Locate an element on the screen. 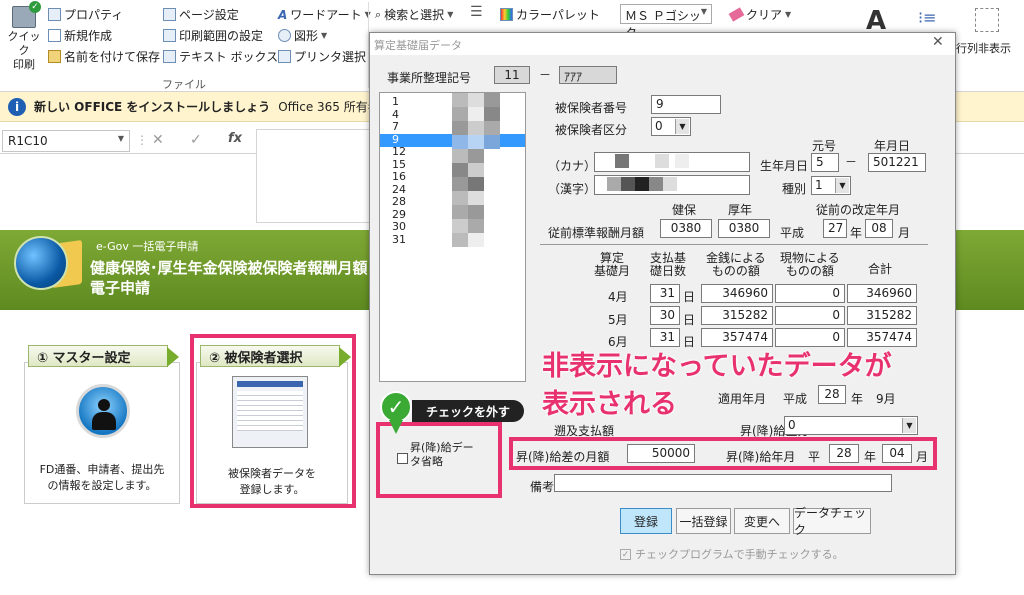  list-item: 28 is located at coordinates (399, 202).